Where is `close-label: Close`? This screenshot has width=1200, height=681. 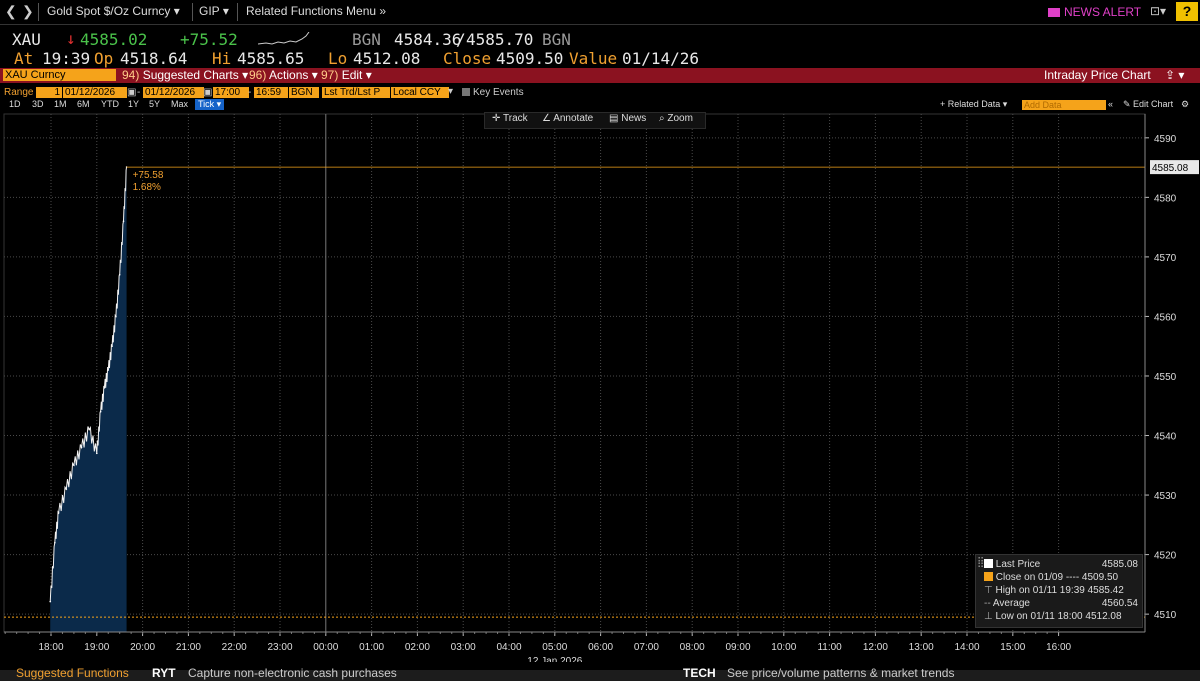
close-label: Close is located at coordinates (467, 58).